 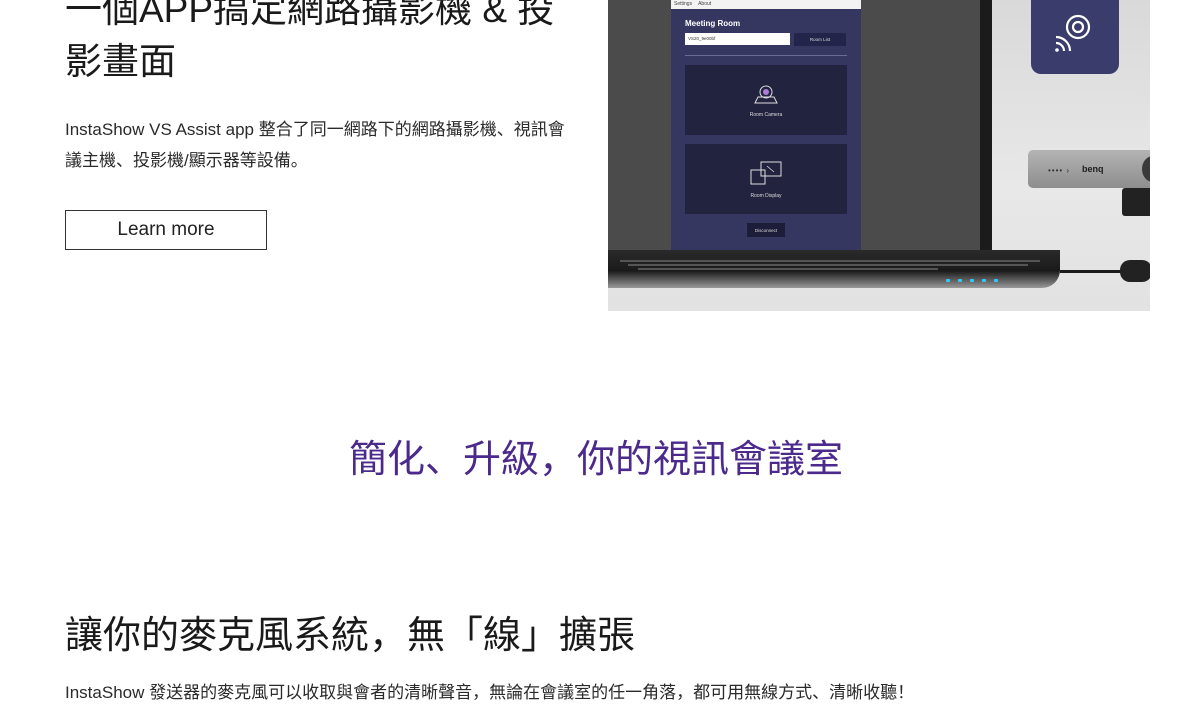 I want to click on app-divider, so click(x=766, y=55).